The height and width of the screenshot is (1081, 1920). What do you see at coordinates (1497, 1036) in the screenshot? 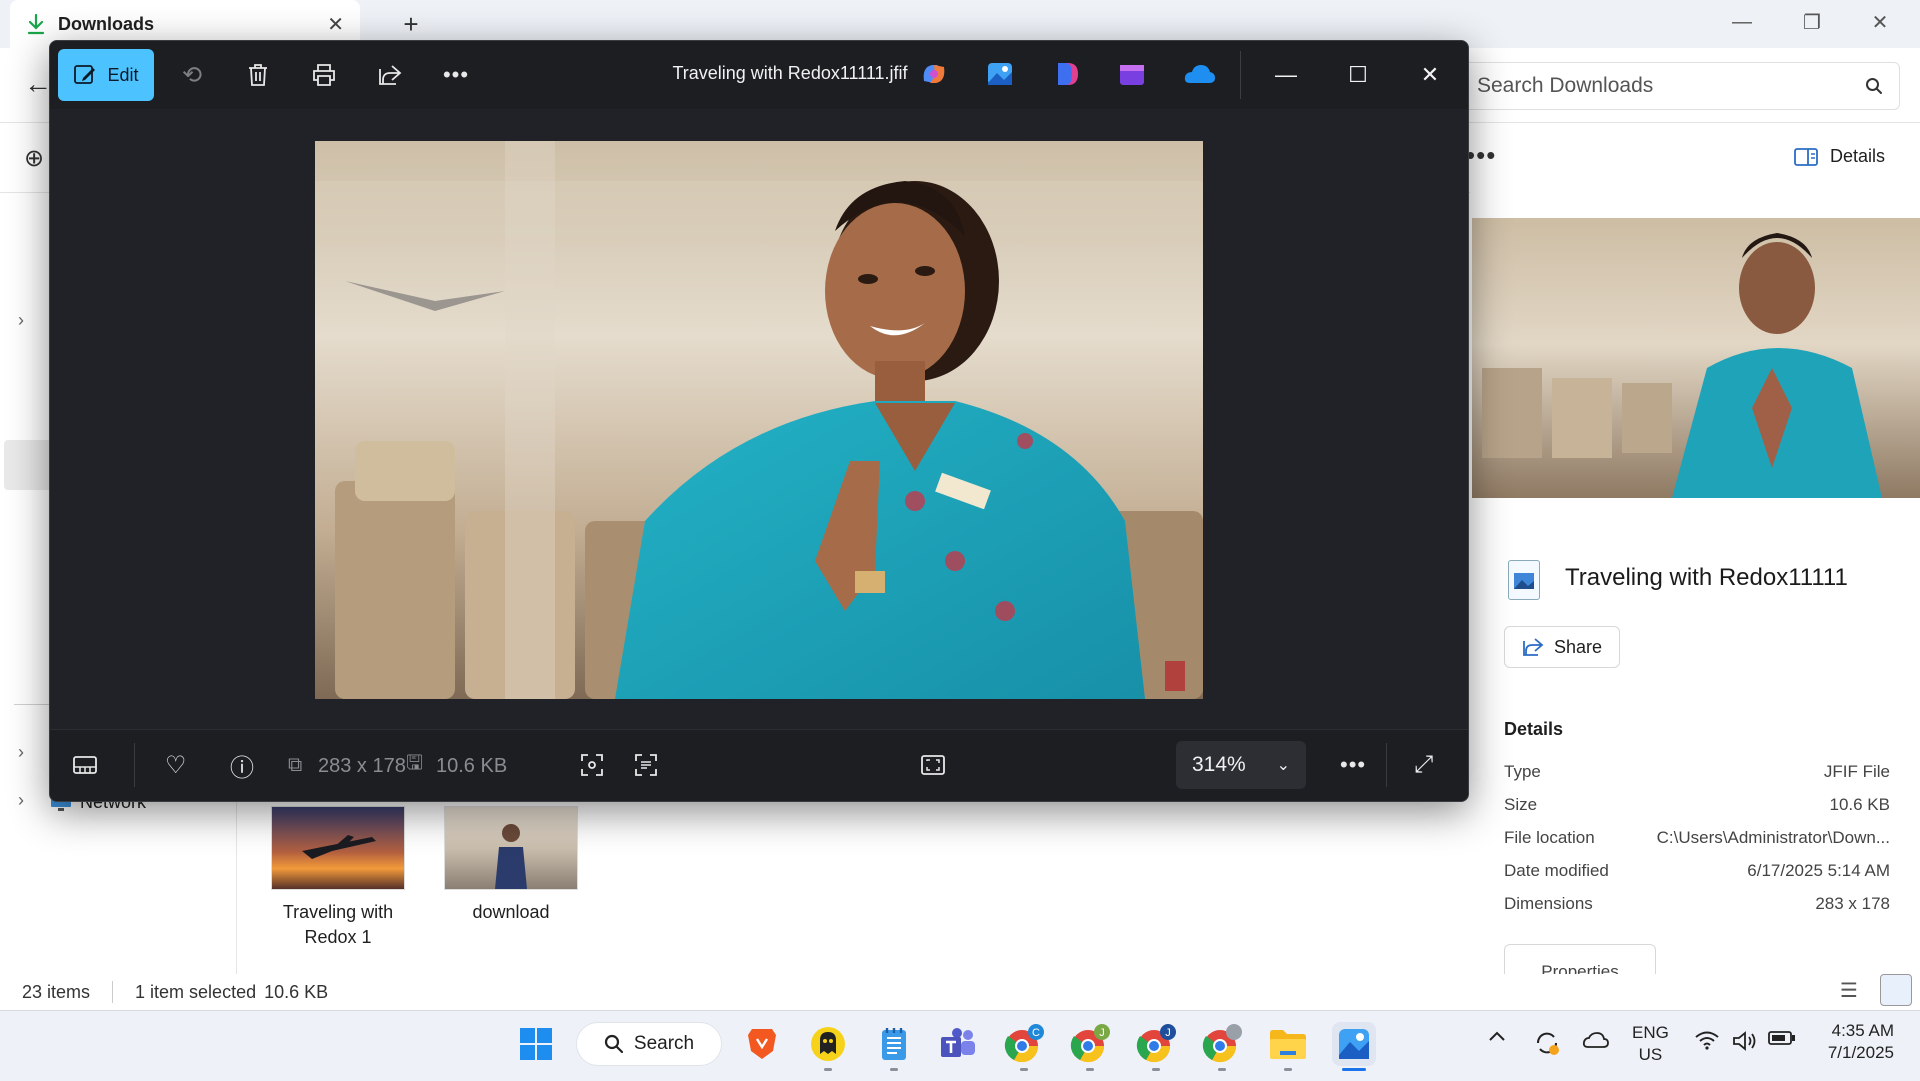
I see `chevron-up-icon` at bounding box center [1497, 1036].